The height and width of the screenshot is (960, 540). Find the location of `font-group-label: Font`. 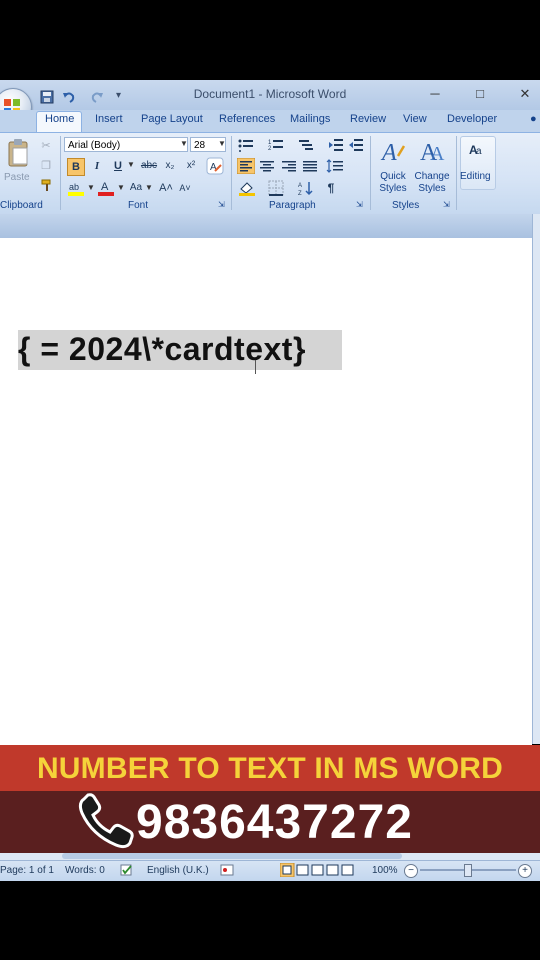

font-group-label: Font is located at coordinates (138, 205).